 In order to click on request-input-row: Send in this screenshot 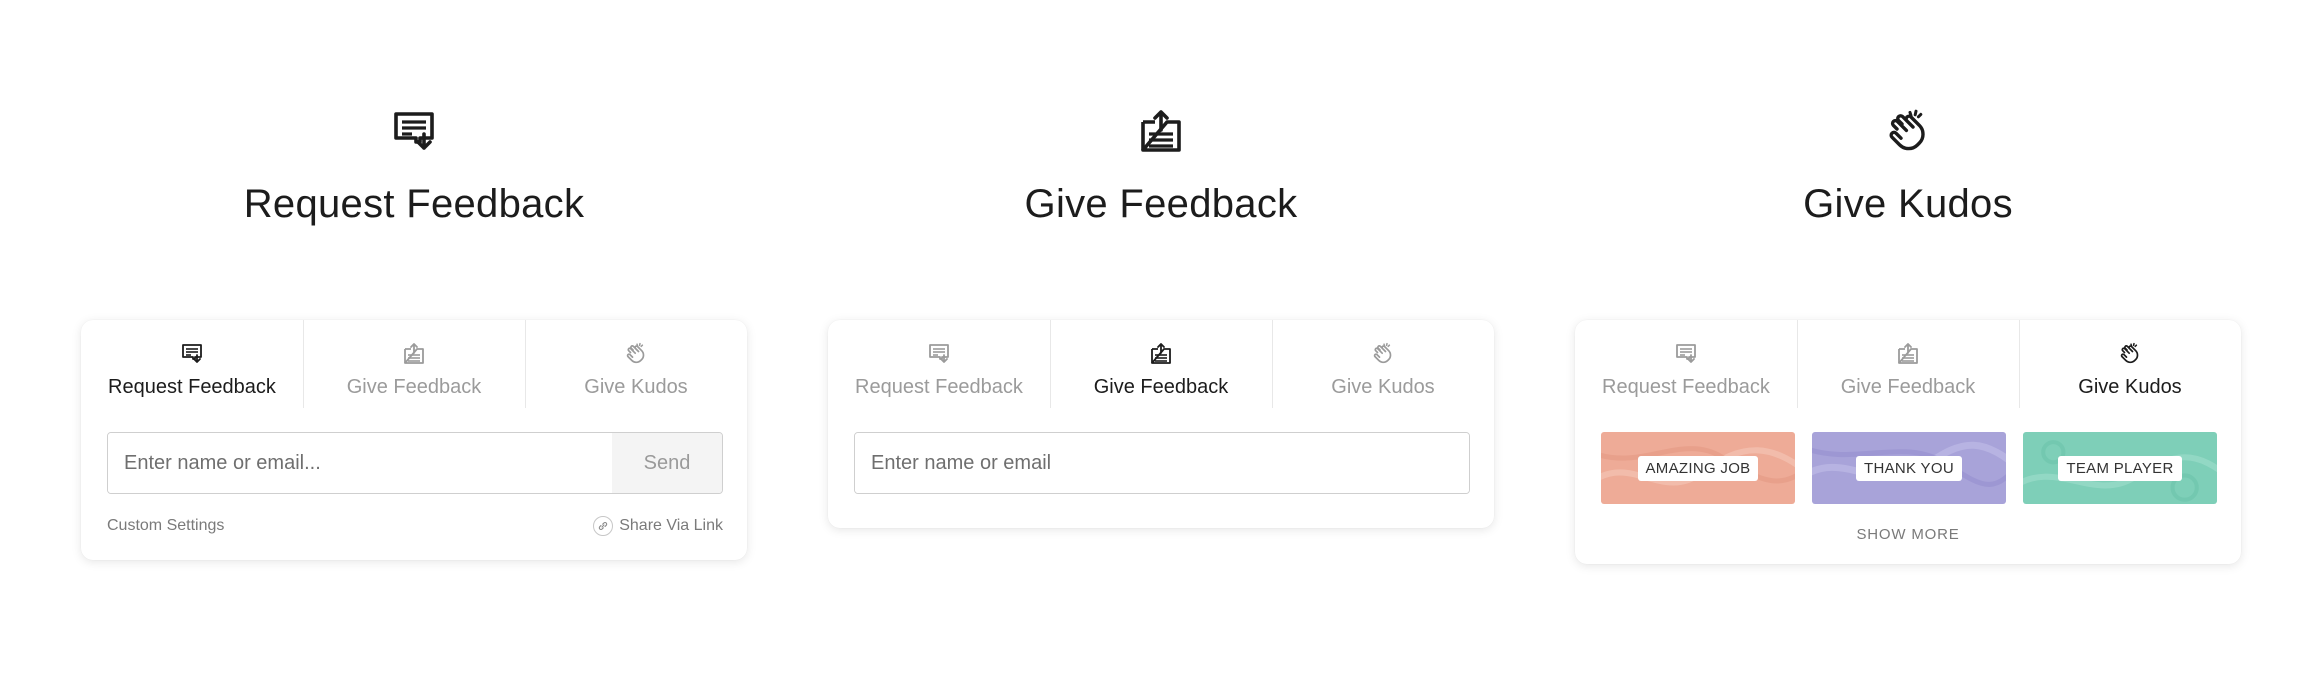, I will do `click(415, 463)`.